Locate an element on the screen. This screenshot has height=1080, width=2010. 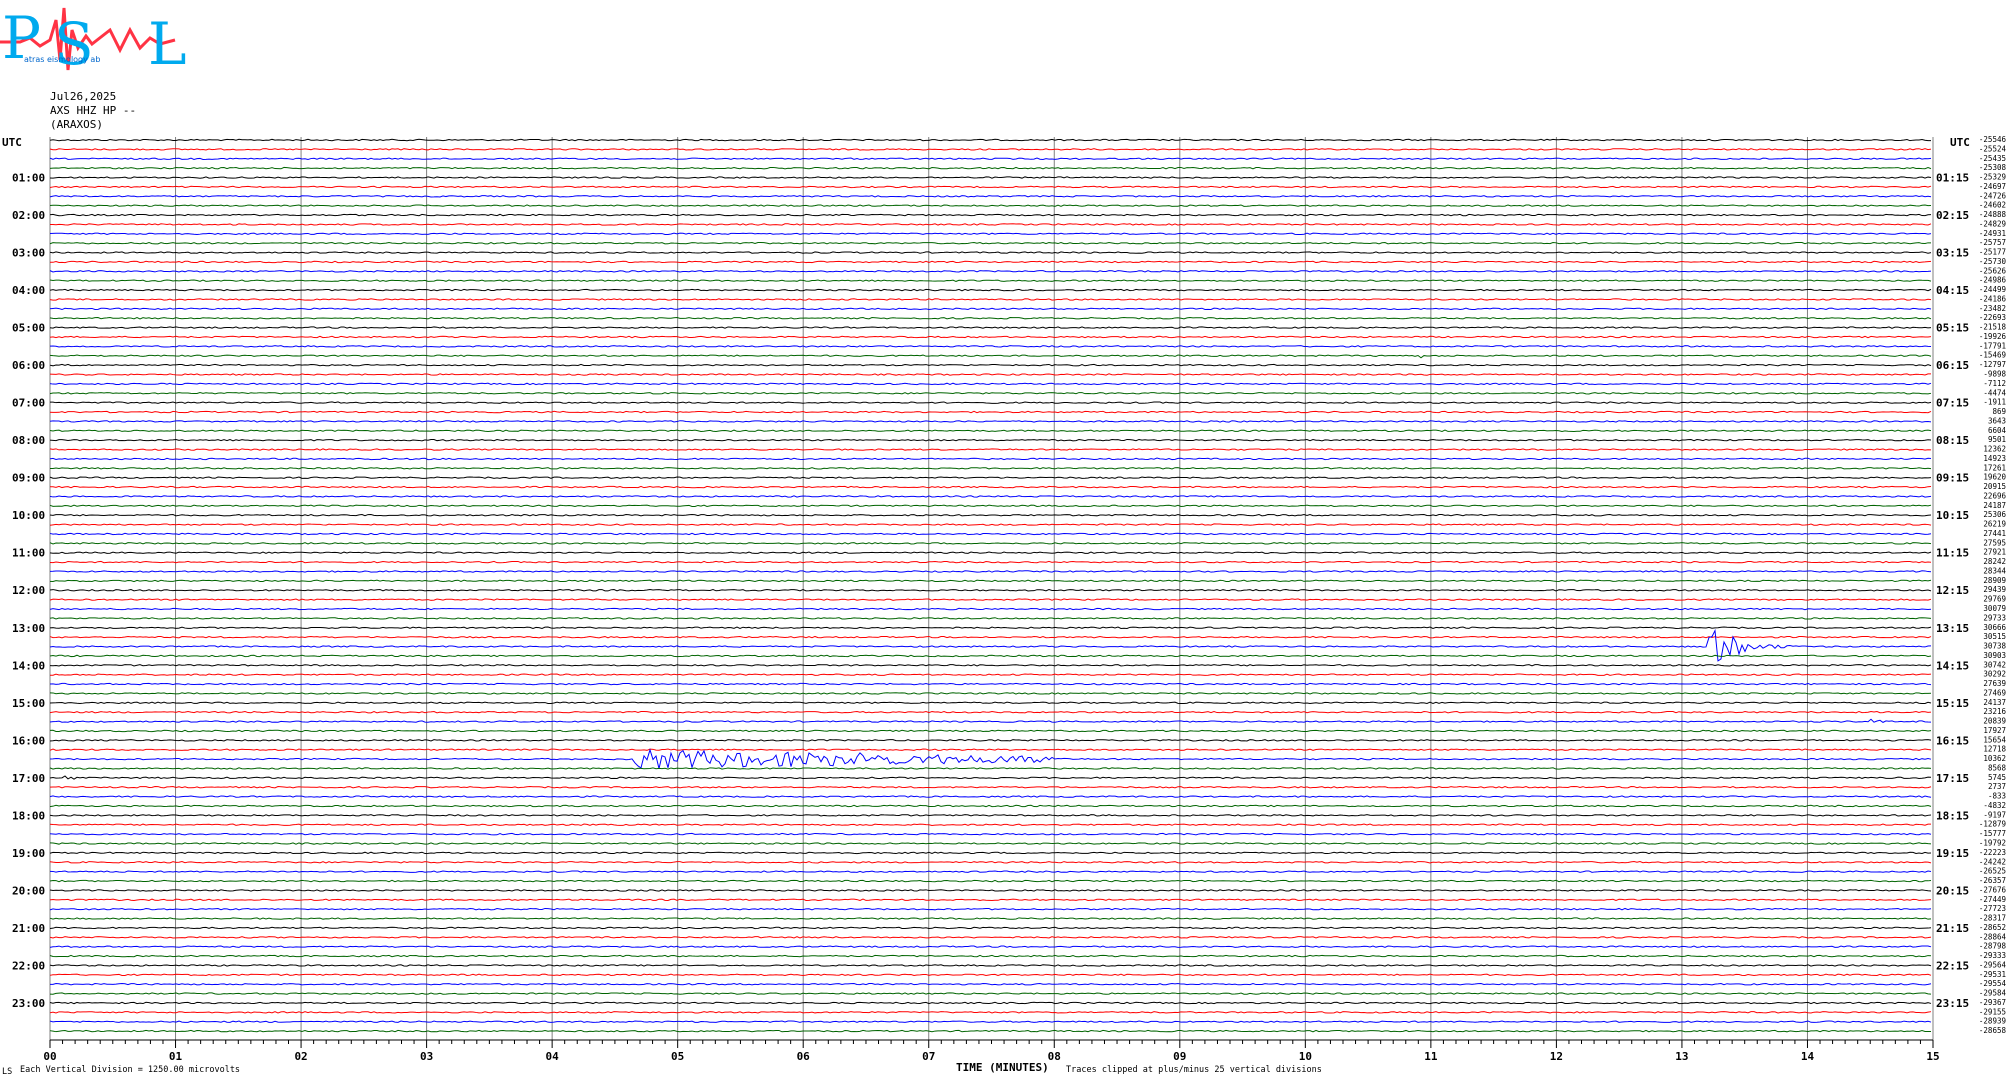
left-label-08:00: 08:00 is located at coordinates (28, 440).